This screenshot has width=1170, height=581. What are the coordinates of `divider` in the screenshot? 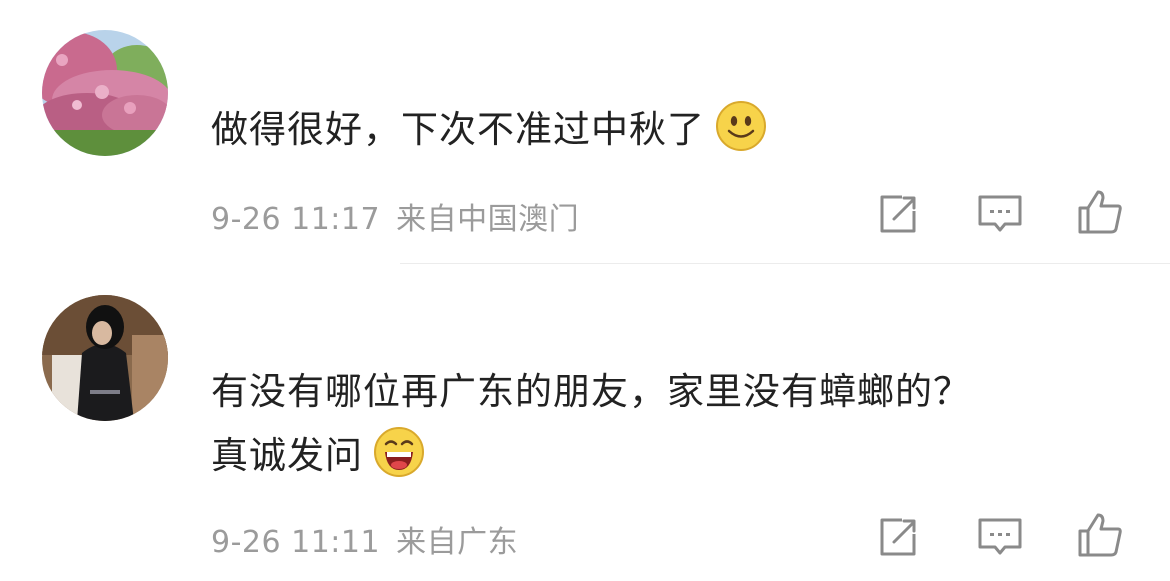 It's located at (785, 263).